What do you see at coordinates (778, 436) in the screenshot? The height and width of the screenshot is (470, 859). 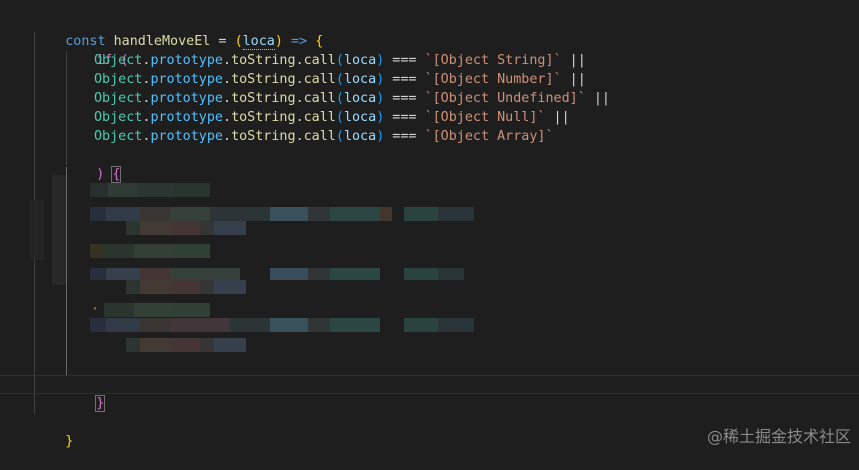 I see `watermark-text: @稀土掘金技术社区` at bounding box center [778, 436].